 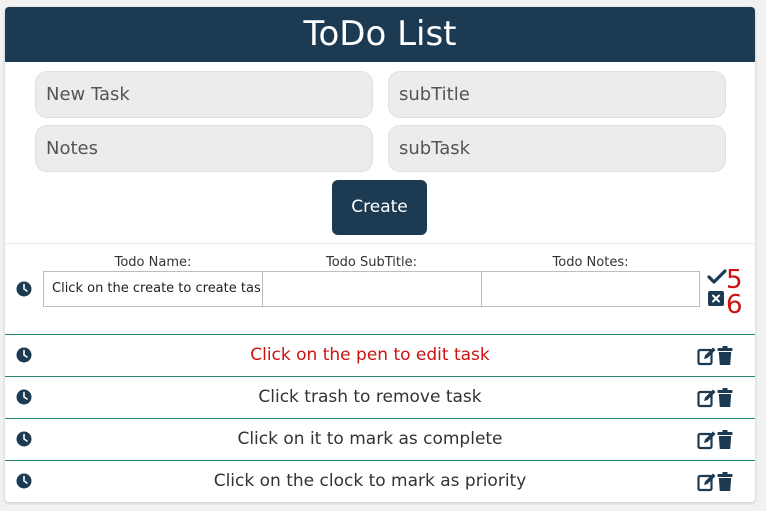 What do you see at coordinates (153, 262) in the screenshot?
I see `todo-name-label: Todo Name:` at bounding box center [153, 262].